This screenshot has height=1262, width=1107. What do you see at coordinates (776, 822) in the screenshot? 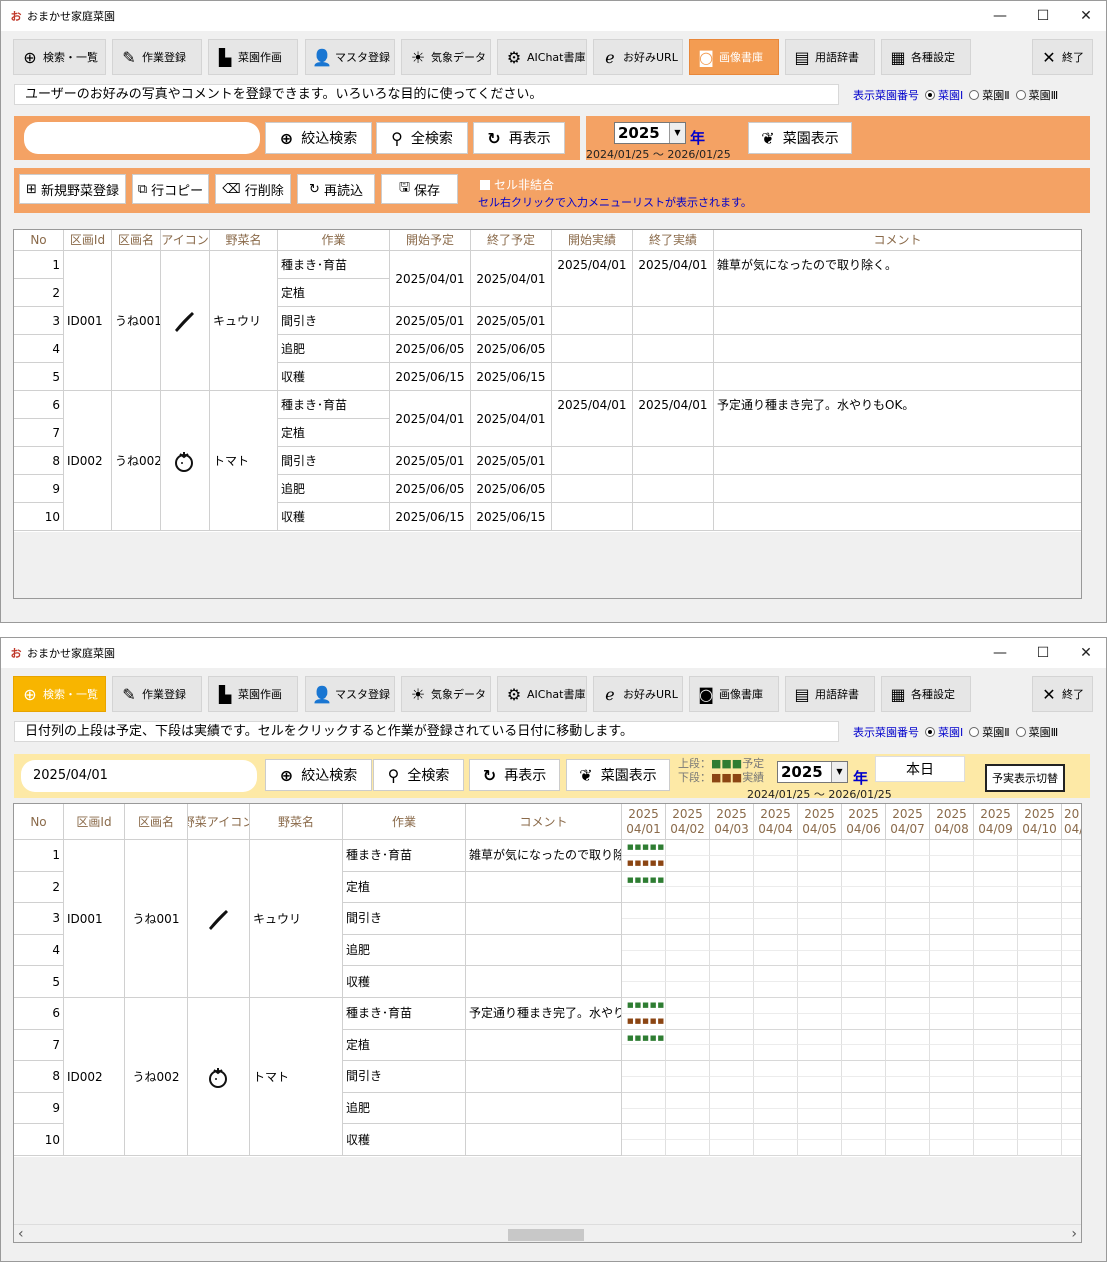
I see `date-column-header: 2025 04/04` at bounding box center [776, 822].